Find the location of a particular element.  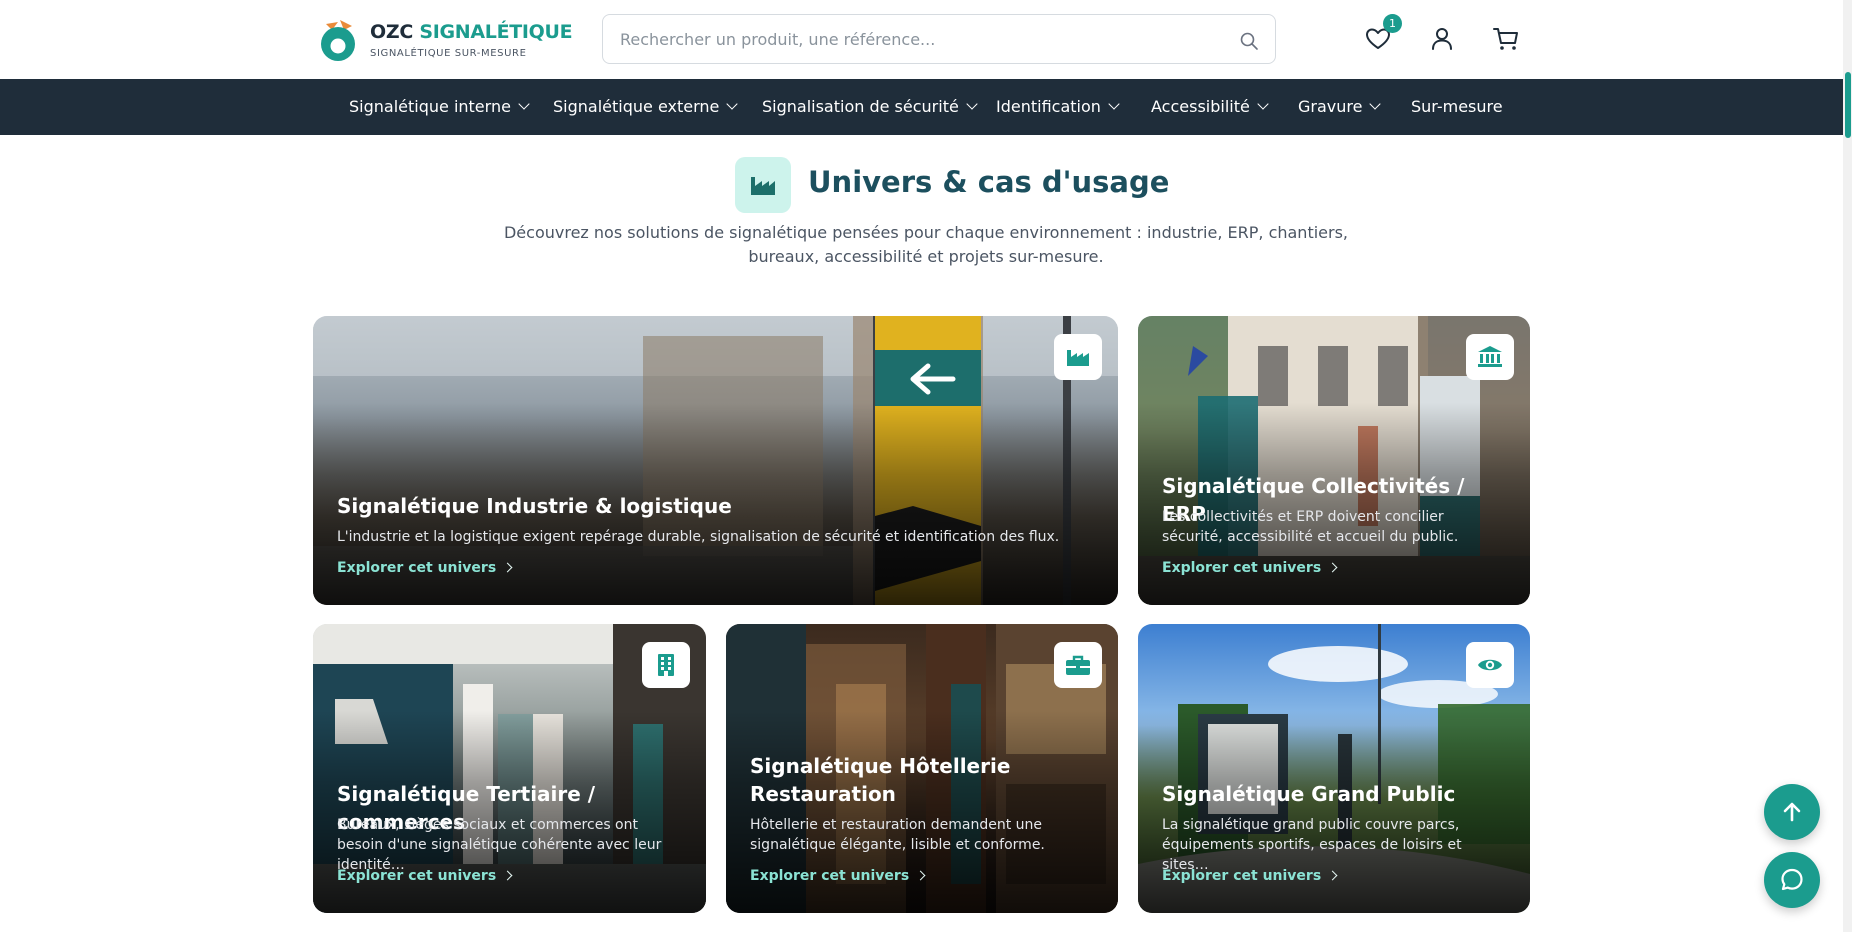

nav-item-signaletique-interne: Signalétique interne is located at coordinates (439, 107).